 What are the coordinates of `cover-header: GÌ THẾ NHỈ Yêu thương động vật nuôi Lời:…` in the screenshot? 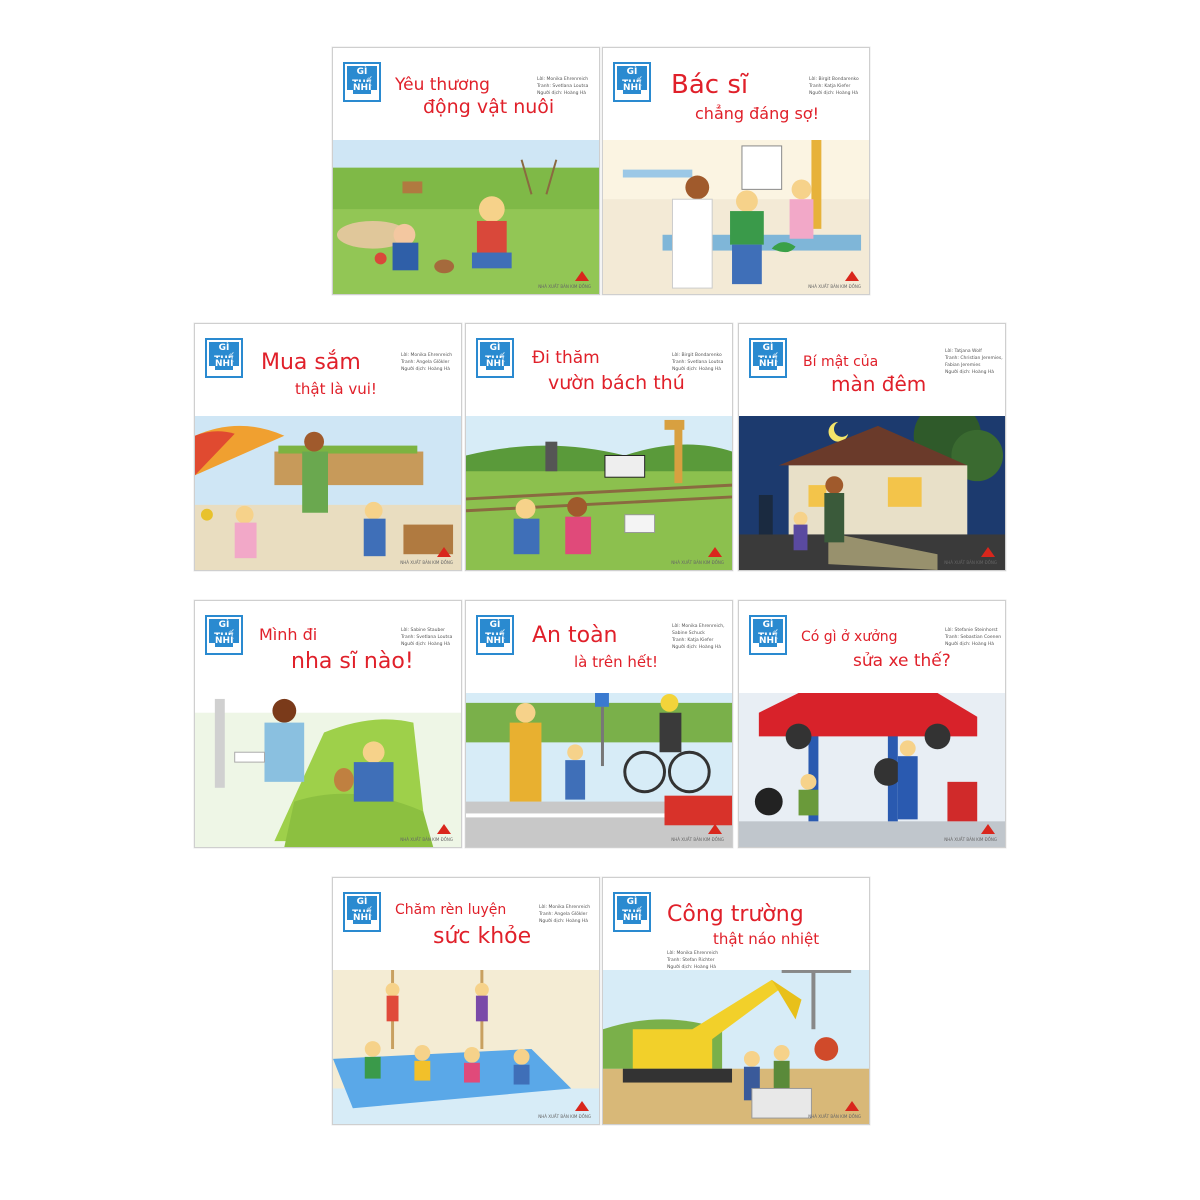 It's located at (466, 94).